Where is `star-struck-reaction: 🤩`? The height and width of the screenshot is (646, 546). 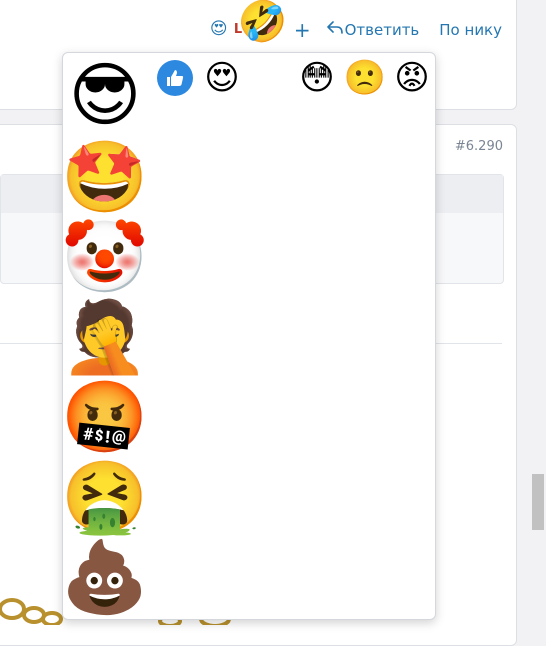 star-struck-reaction: 🤩 is located at coordinates (104, 177).